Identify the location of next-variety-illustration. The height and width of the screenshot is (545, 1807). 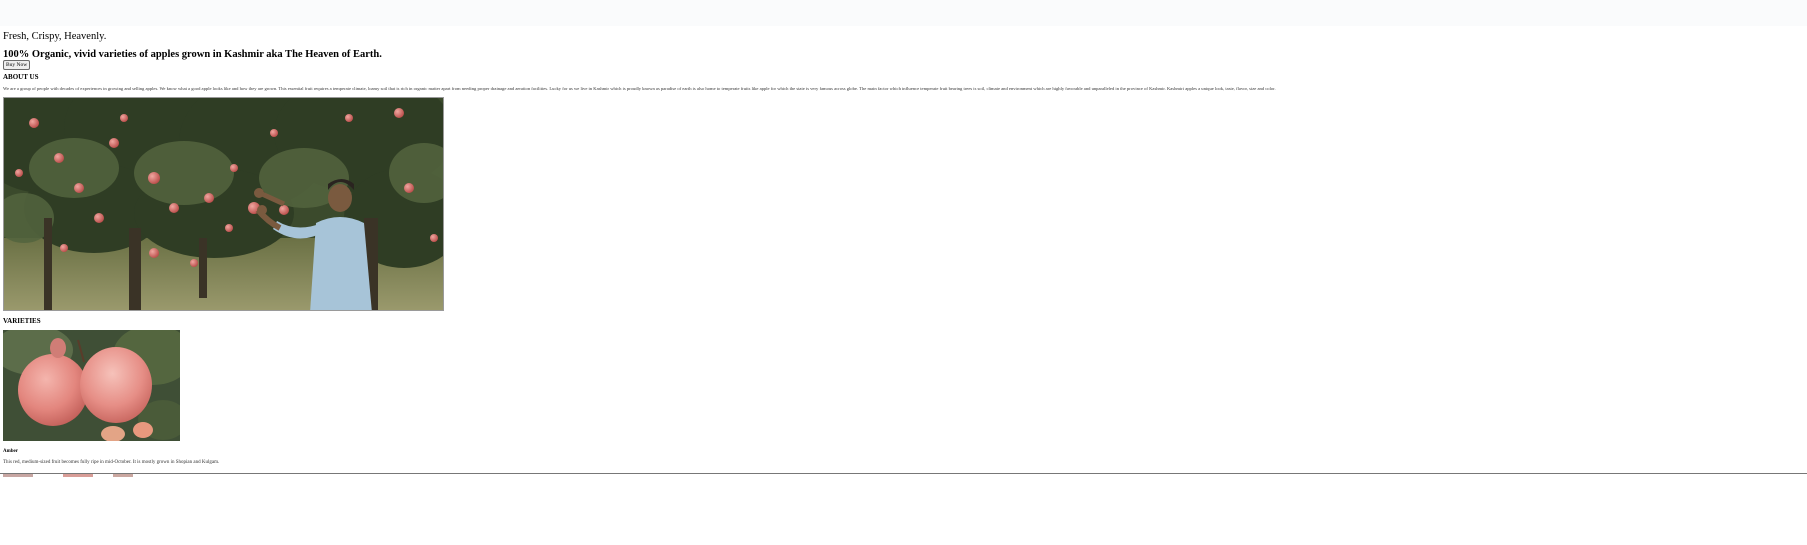
(91, 474).